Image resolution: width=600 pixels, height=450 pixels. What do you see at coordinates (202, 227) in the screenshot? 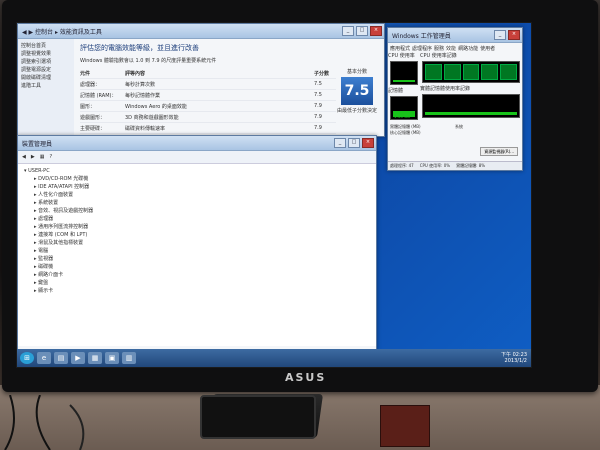
I see `tree-item: ▸ 通用序列匯流排控制器` at bounding box center [202, 227].